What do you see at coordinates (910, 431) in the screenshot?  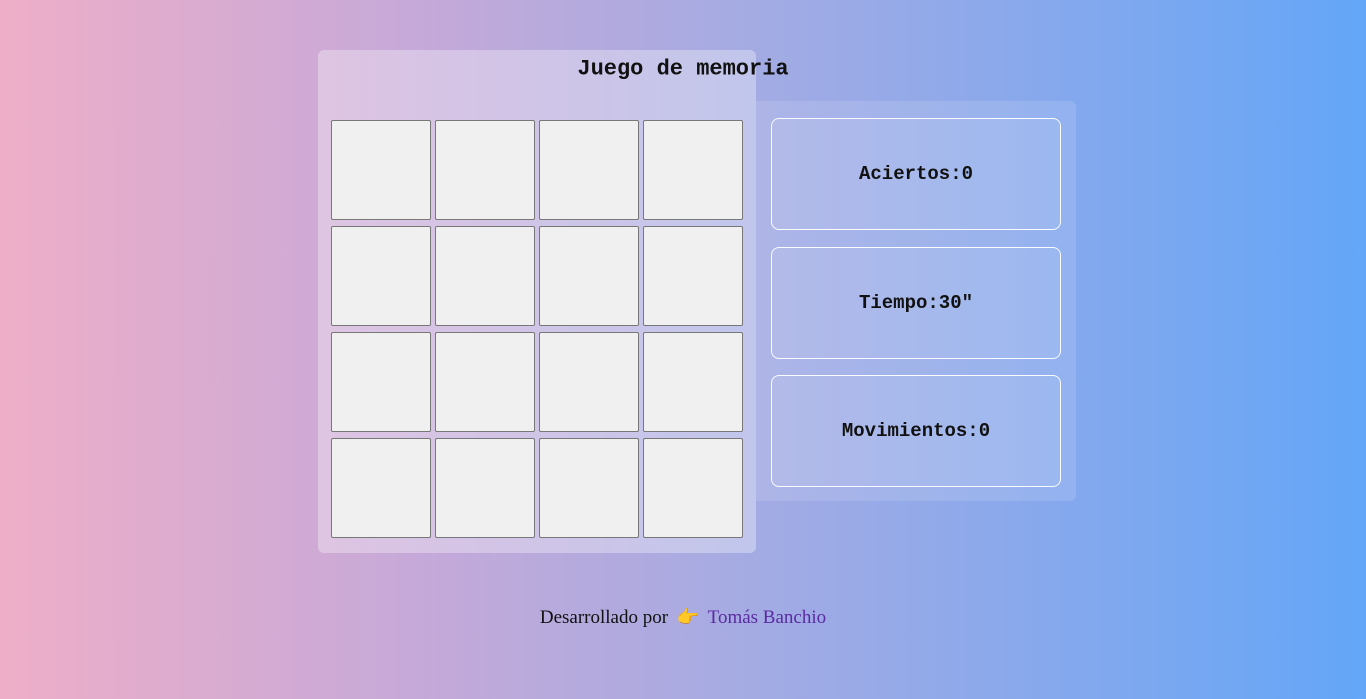 I see `moves-label: Movimientos:` at bounding box center [910, 431].